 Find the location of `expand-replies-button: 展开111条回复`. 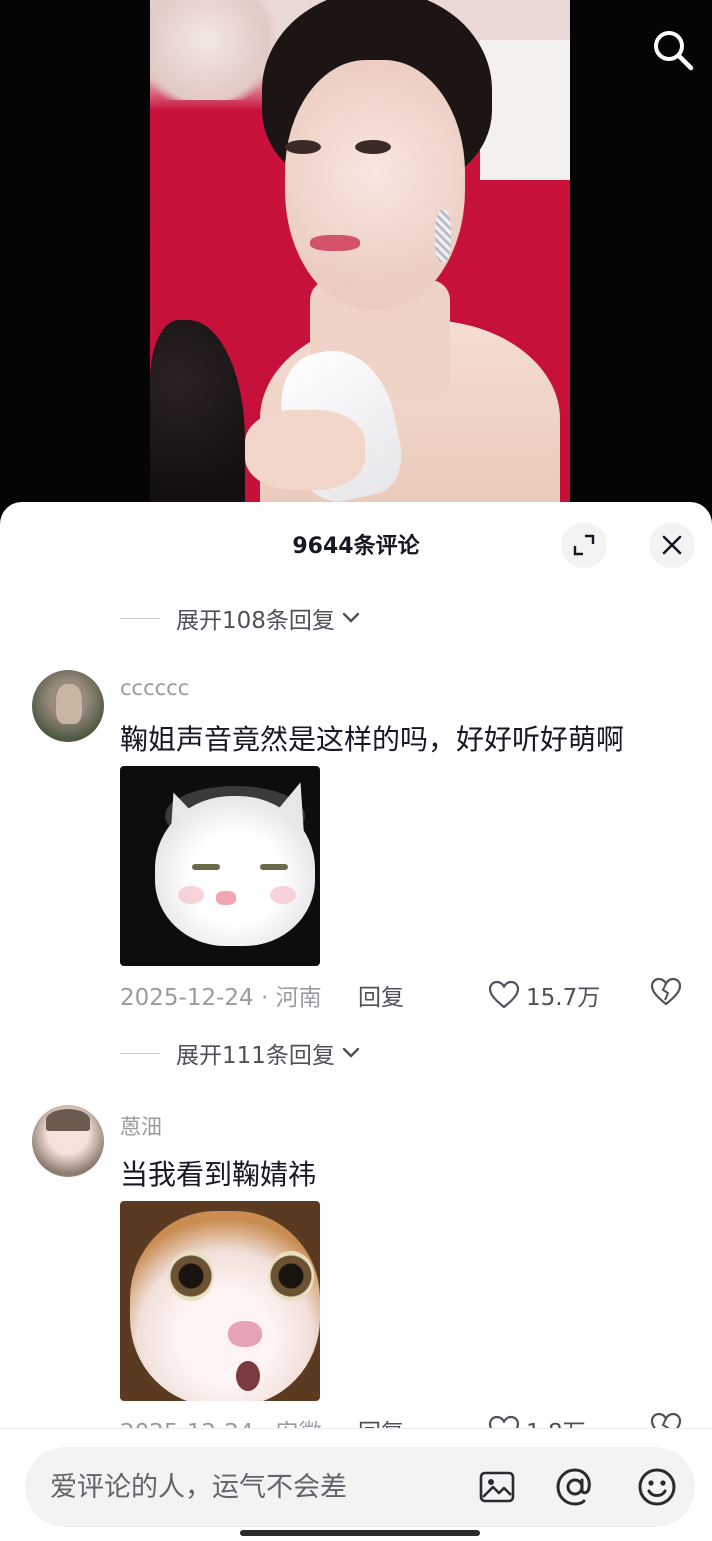

expand-replies-button: 展开111条回复 is located at coordinates (240, 1053).